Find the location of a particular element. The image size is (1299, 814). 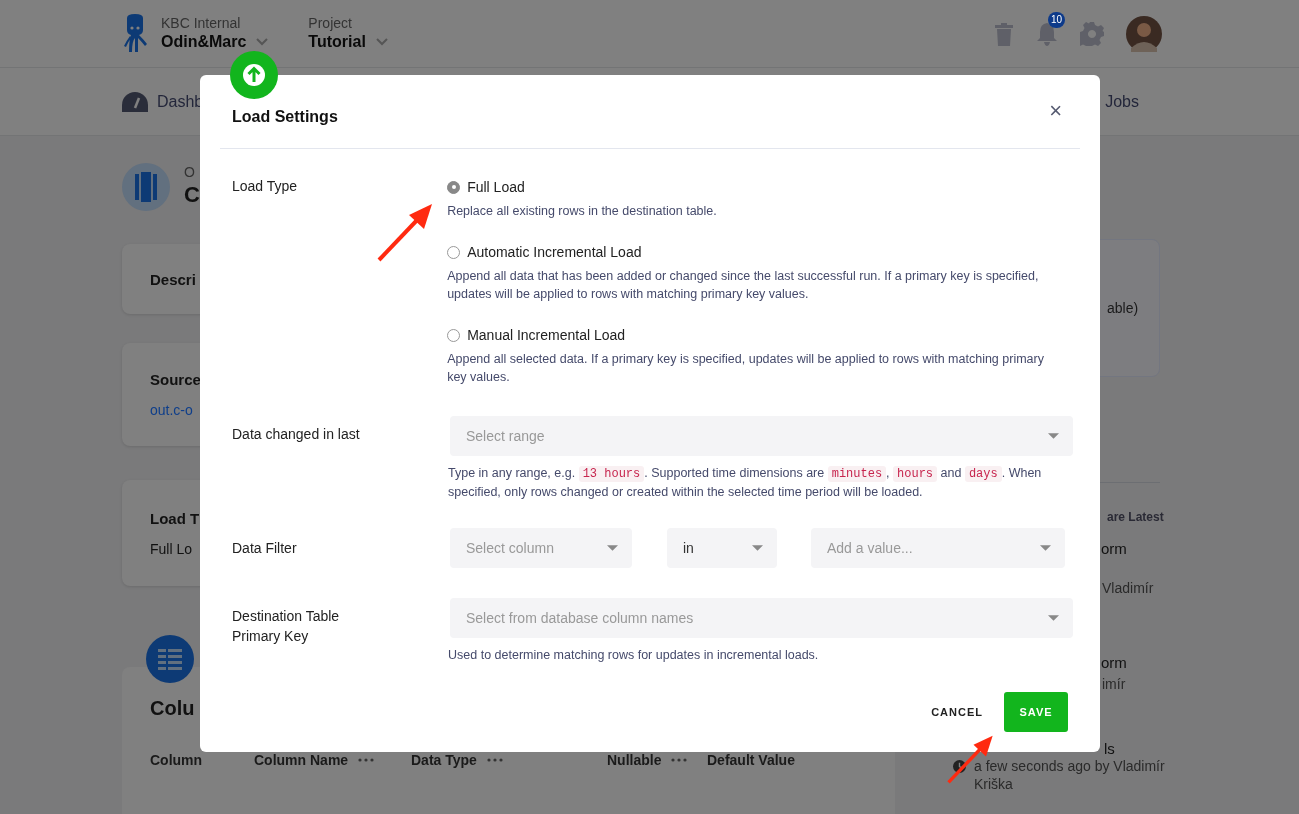

column-header: Data Type is located at coordinates (444, 760).